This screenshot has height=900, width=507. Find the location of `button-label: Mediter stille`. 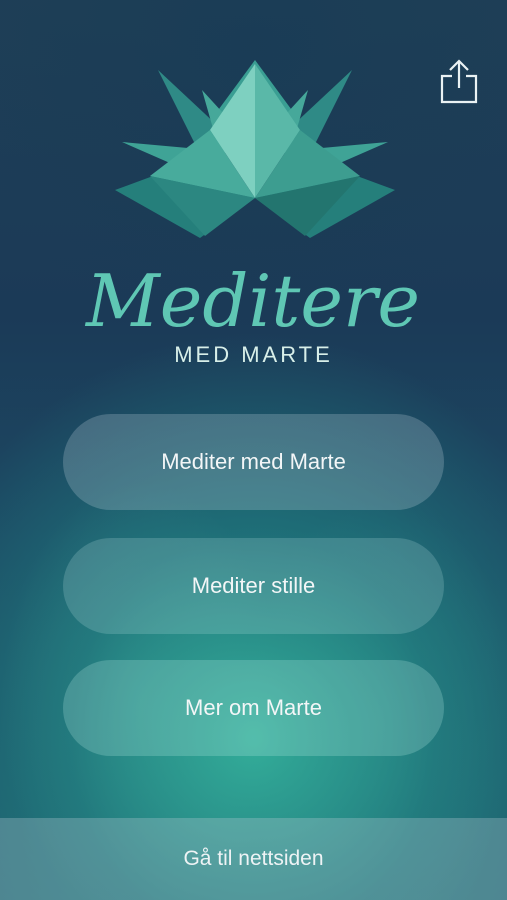

button-label: Mediter stille is located at coordinates (253, 585).